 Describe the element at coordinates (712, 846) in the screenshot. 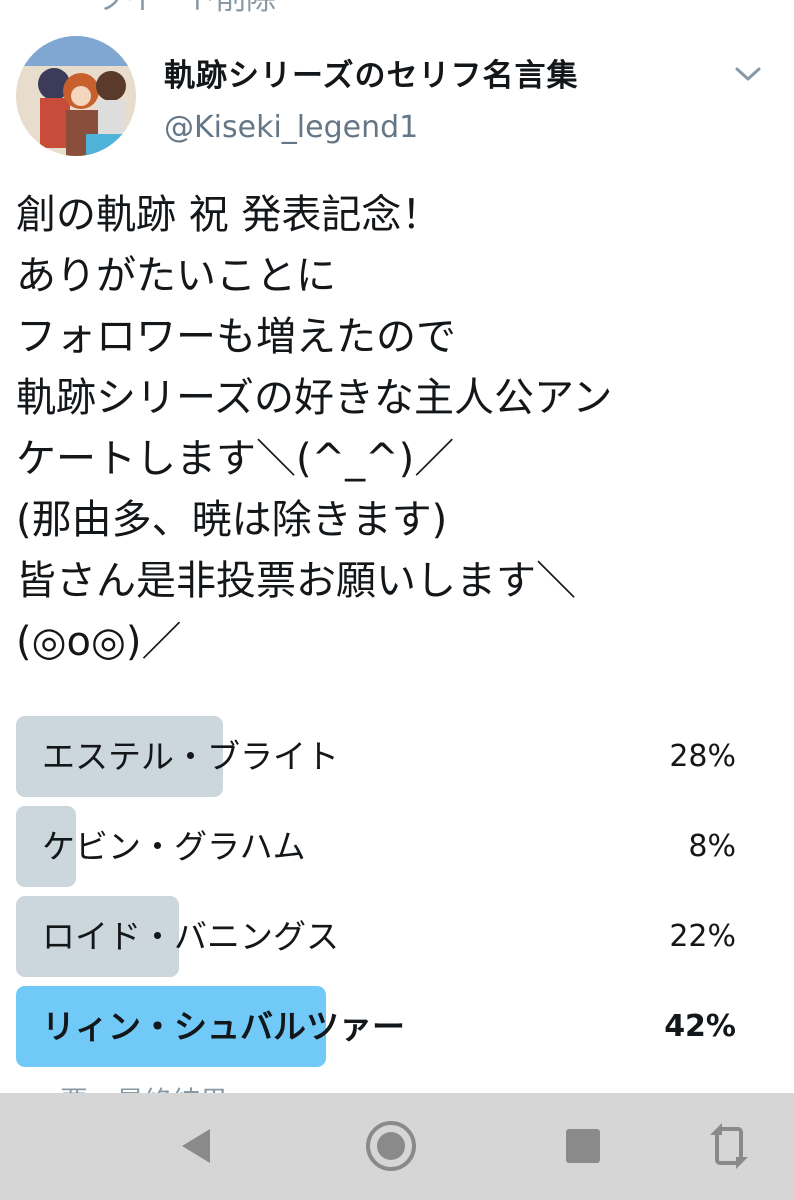

I see `poll-option-percent: 8%` at that location.